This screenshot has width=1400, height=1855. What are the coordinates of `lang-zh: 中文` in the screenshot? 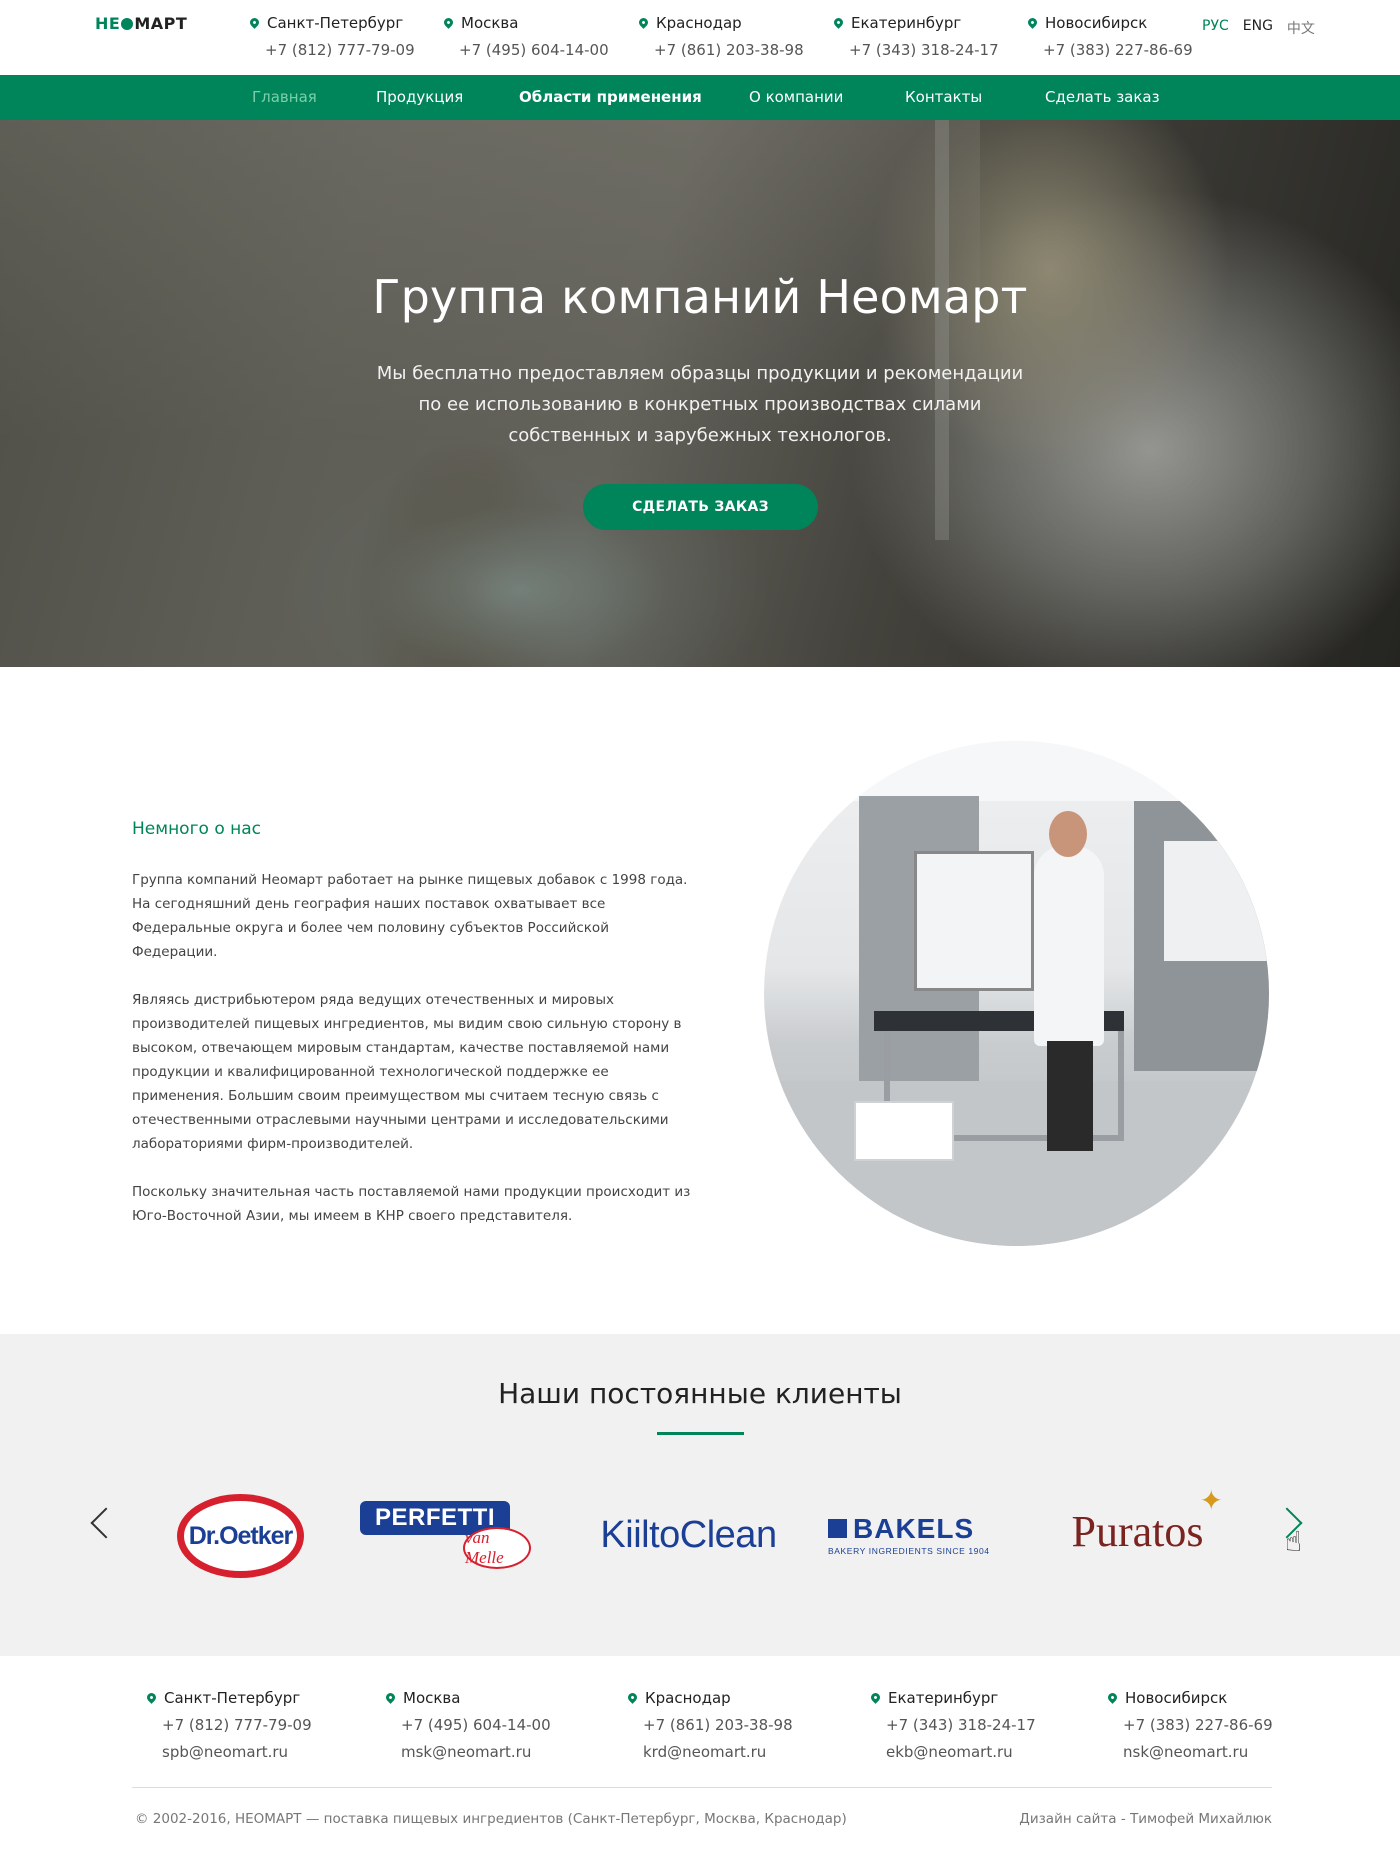 It's located at (1301, 28).